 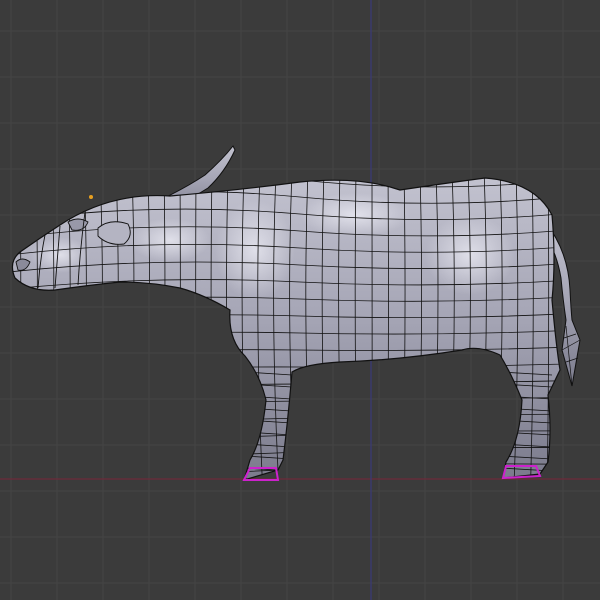 I want to click on origin-dot, so click(x=91, y=197).